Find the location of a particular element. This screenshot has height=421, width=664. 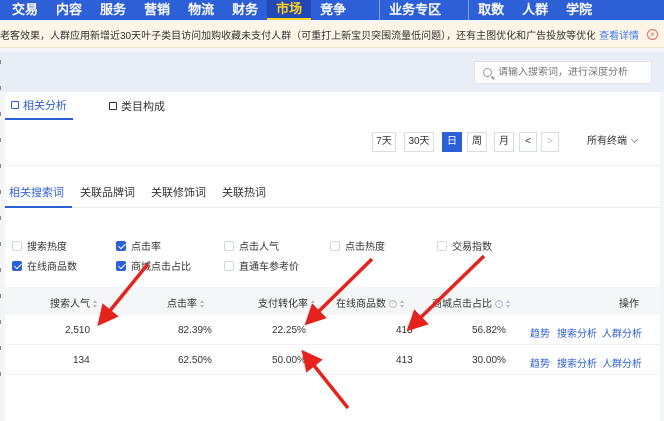

analysis-tabs: 相关分析 类目构成 is located at coordinates (103, 106).